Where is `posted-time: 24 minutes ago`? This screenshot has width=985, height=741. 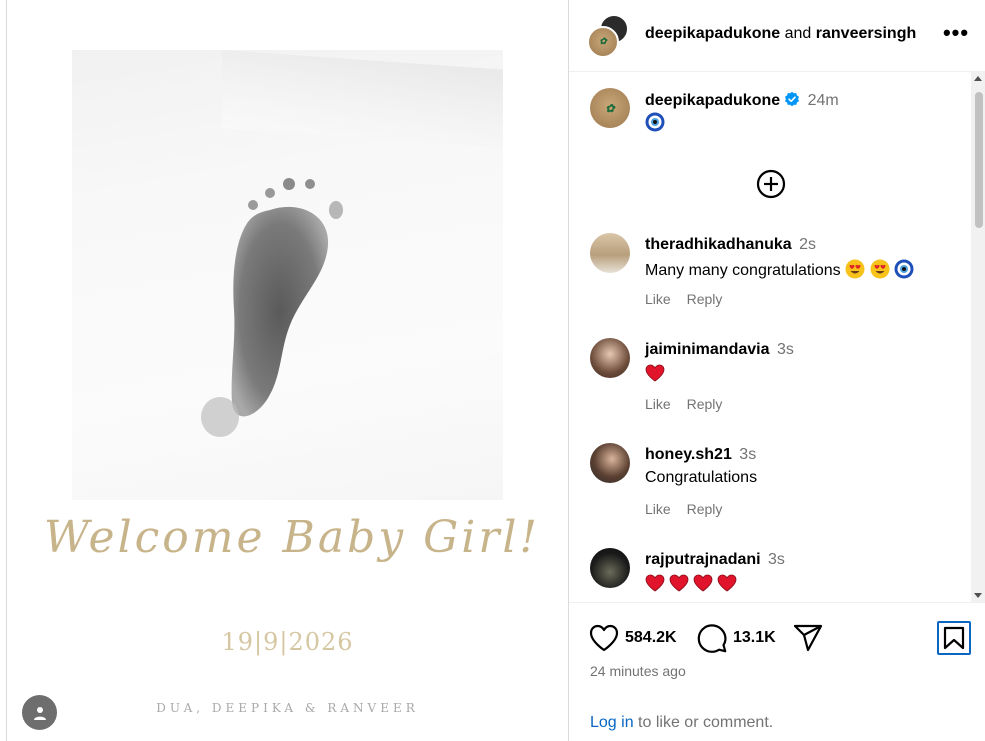
posted-time: 24 minutes ago is located at coordinates (638, 671).